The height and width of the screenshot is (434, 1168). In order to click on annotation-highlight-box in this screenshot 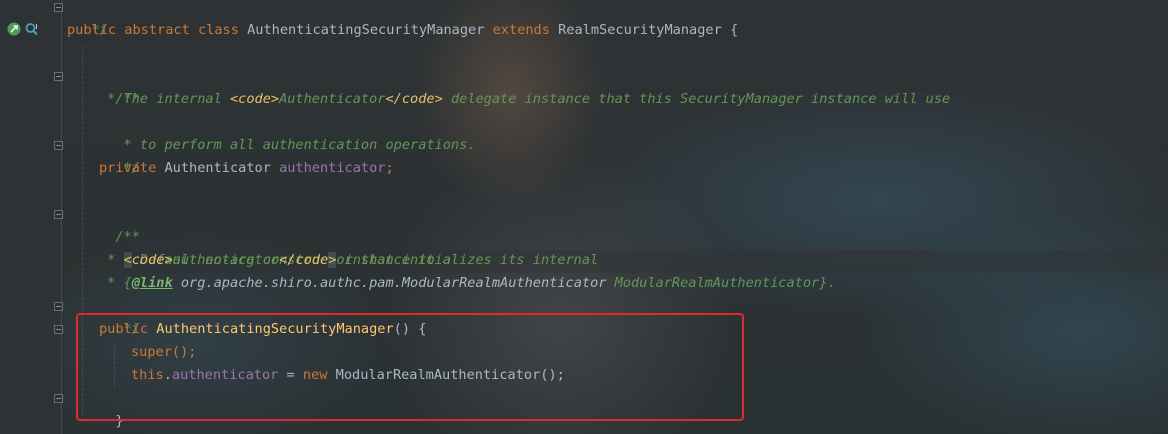, I will do `click(410, 367)`.